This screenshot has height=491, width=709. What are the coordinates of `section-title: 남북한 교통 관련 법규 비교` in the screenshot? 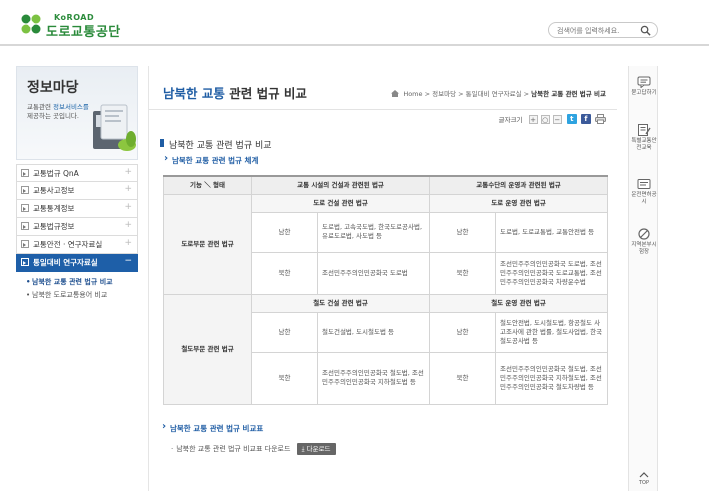 It's located at (216, 144).